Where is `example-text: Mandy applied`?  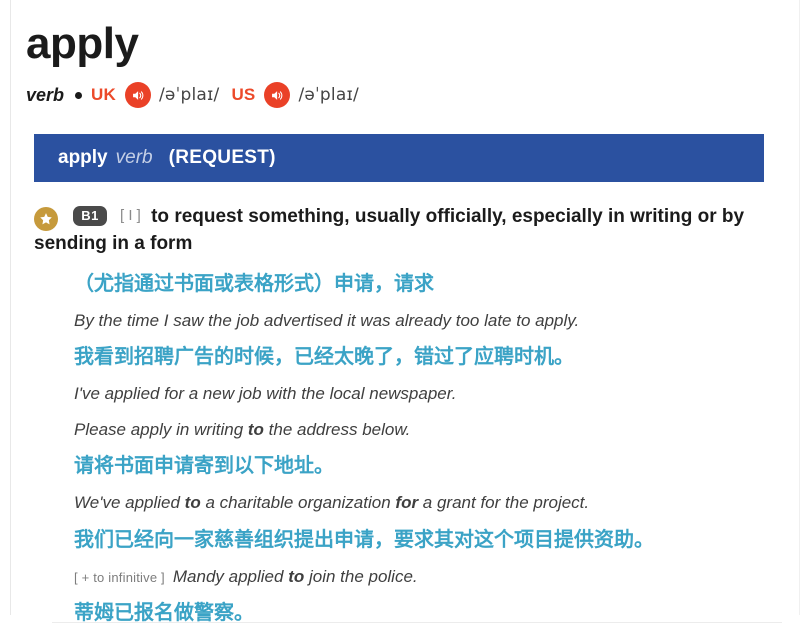
example-text: Mandy applied is located at coordinates (230, 576).